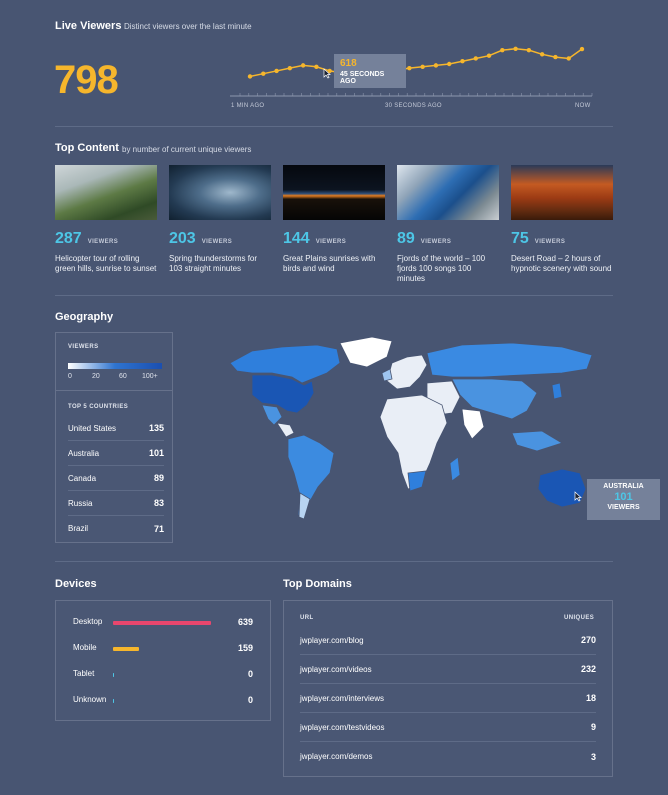  What do you see at coordinates (90, 699) in the screenshot?
I see `device-name: Unknown` at bounding box center [90, 699].